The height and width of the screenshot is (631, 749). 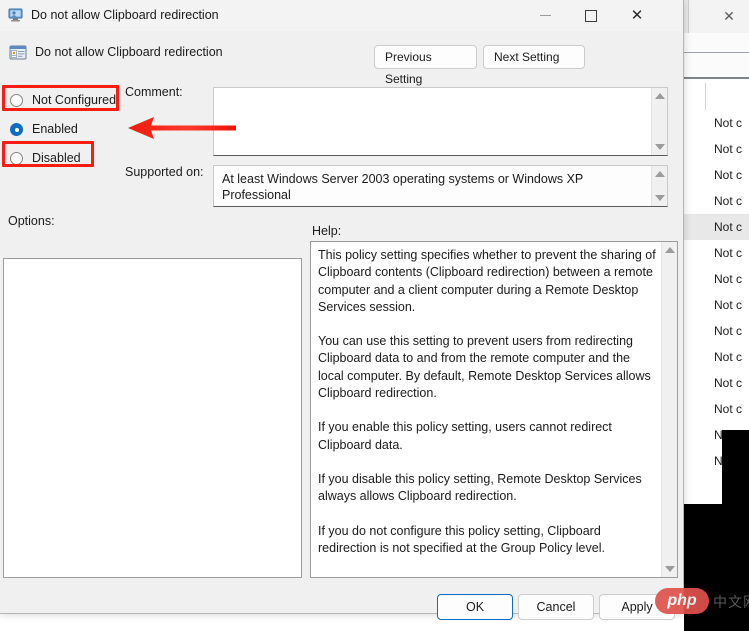 What do you see at coordinates (16, 129) in the screenshot?
I see `radio-indicator` at bounding box center [16, 129].